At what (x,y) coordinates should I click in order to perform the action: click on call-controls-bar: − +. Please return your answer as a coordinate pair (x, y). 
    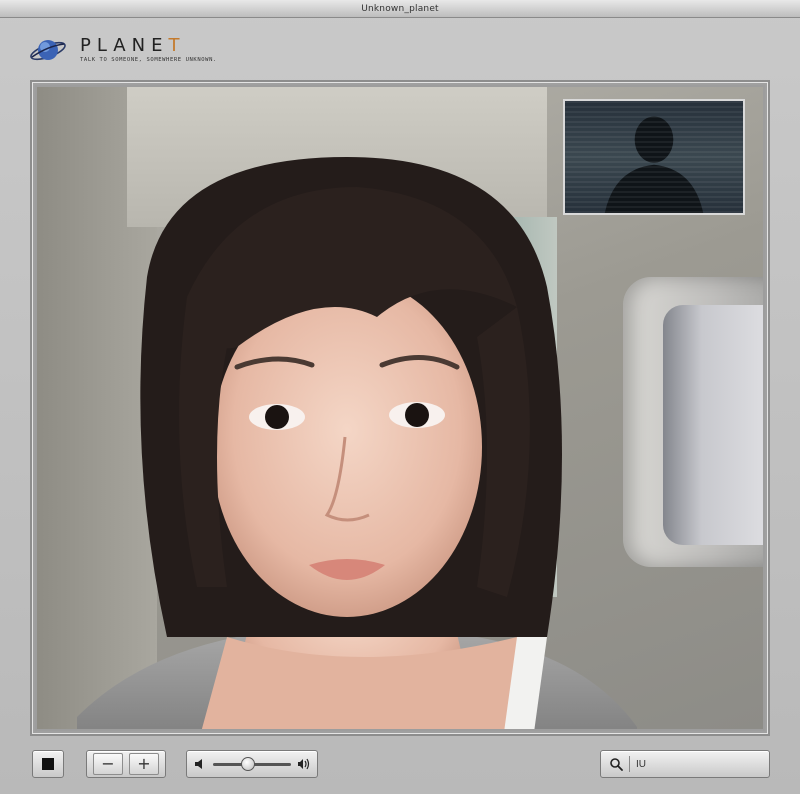
    Looking at the image, I should click on (400, 764).